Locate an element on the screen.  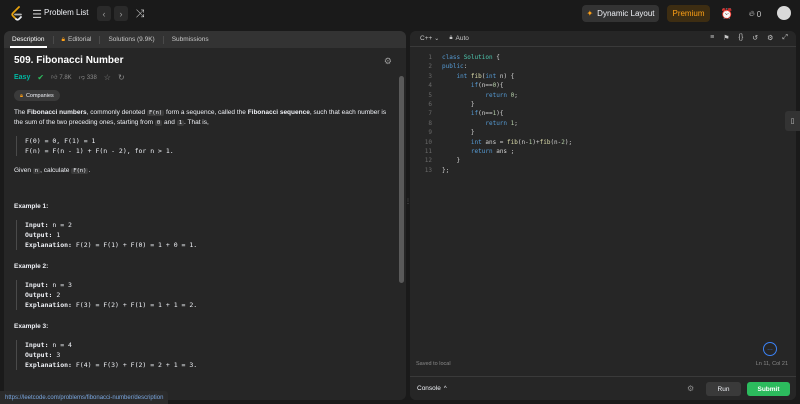
code-line: 1 class Solution { is located at coordinates (495, 57).